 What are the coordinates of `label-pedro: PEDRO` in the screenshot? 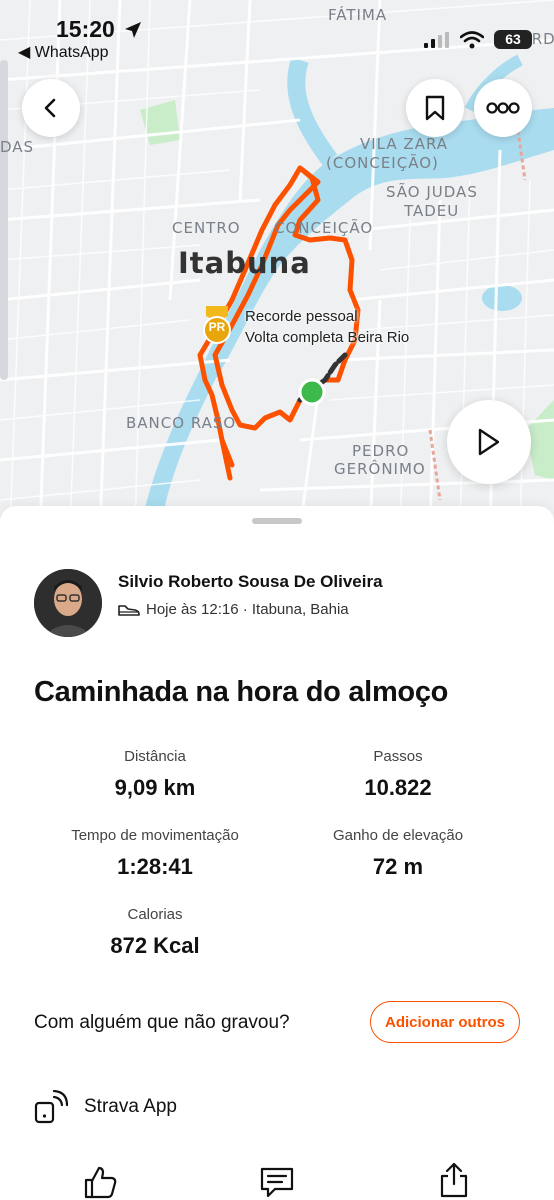 It's located at (381, 451).